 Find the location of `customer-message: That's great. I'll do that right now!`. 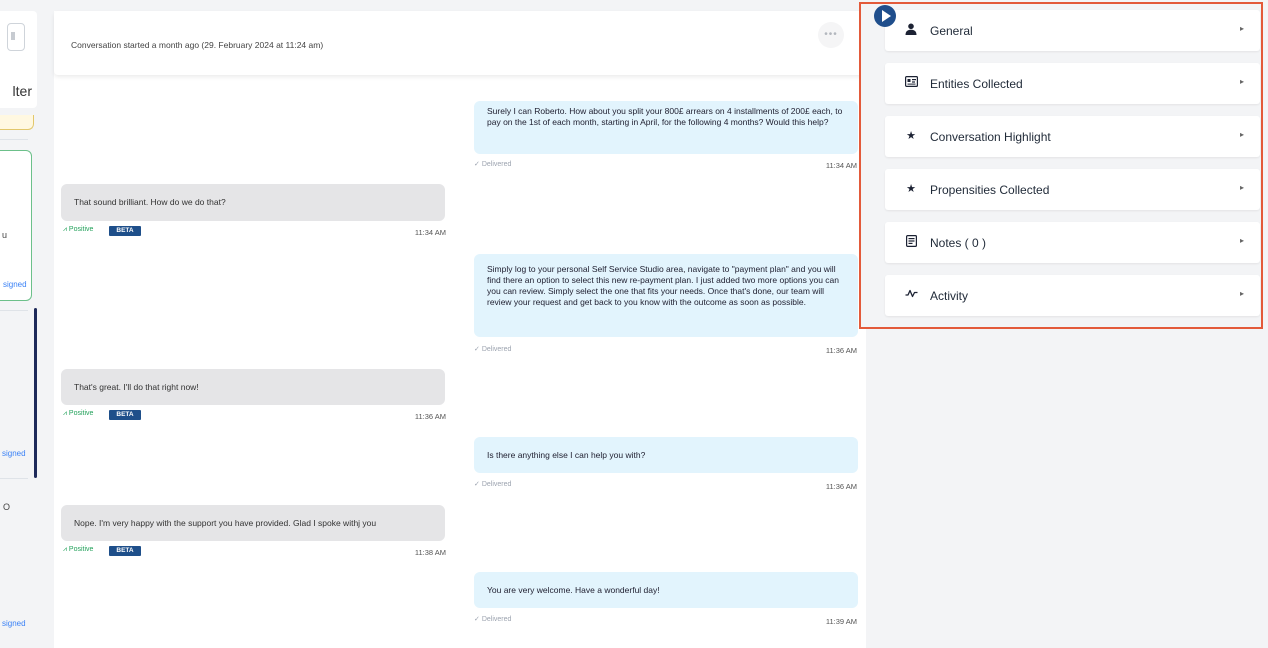

customer-message: That's great. I'll do that right now! is located at coordinates (253, 387).